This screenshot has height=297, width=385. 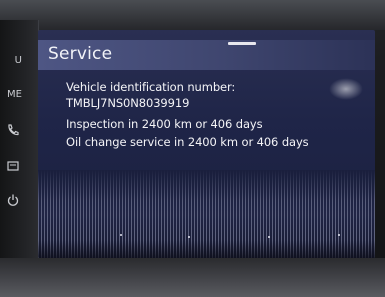 What do you see at coordinates (346, 89) in the screenshot?
I see `screen-glare` at bounding box center [346, 89].